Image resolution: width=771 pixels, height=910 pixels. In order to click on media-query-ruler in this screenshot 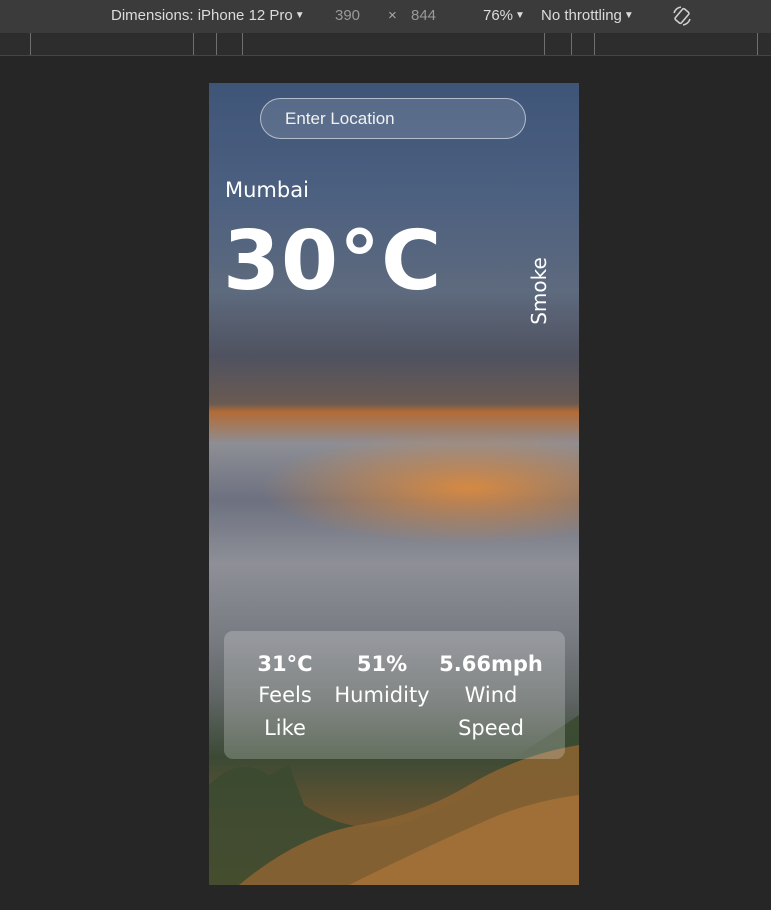, I will do `click(385, 44)`.